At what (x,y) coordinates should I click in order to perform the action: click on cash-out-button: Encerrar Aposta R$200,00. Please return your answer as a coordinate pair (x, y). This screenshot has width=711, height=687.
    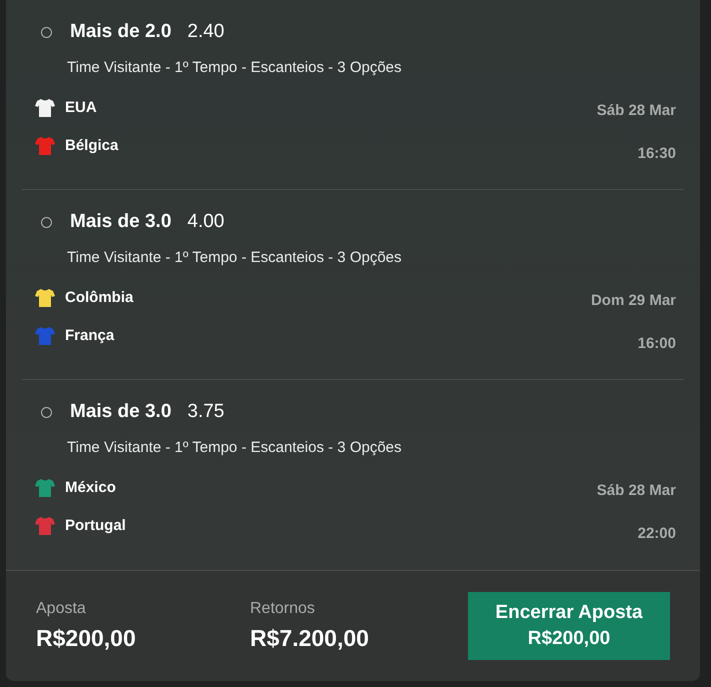
    Looking at the image, I should click on (569, 626).